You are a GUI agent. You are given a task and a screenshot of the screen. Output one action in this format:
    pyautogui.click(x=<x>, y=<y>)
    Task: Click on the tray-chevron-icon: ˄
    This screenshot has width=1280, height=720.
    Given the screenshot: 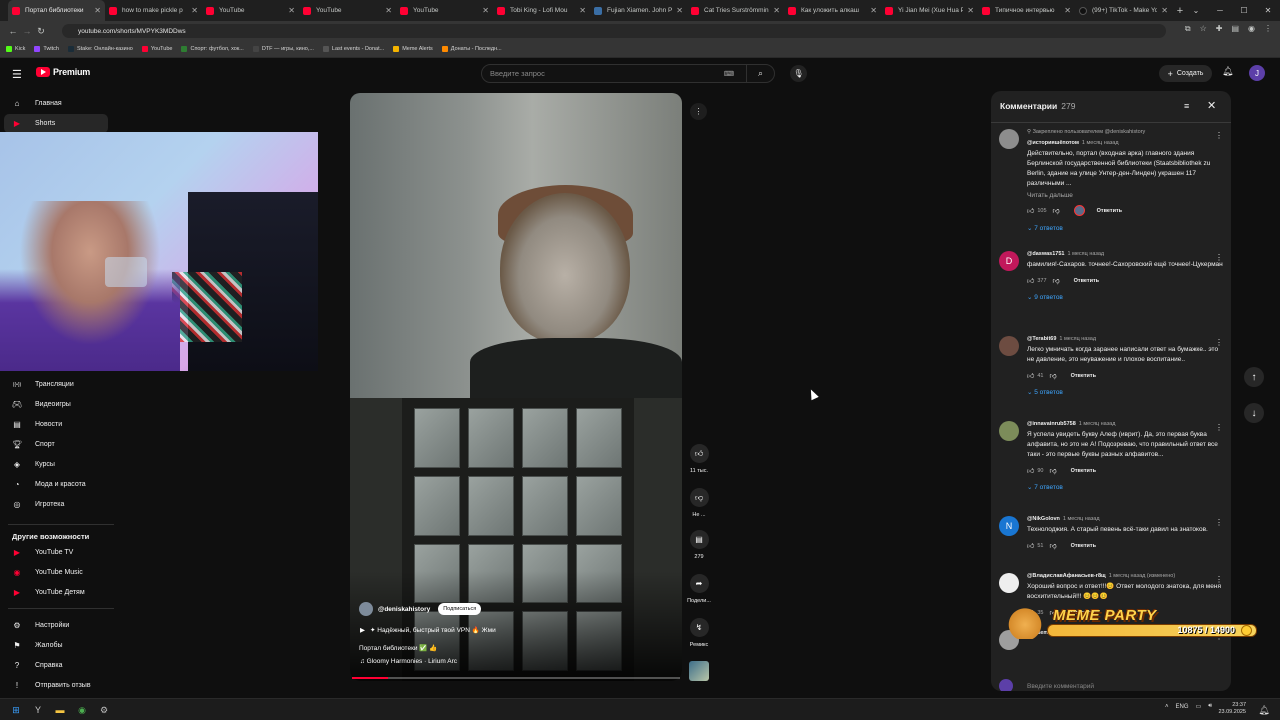 What is the action you would take?
    pyautogui.click(x=1167, y=707)
    